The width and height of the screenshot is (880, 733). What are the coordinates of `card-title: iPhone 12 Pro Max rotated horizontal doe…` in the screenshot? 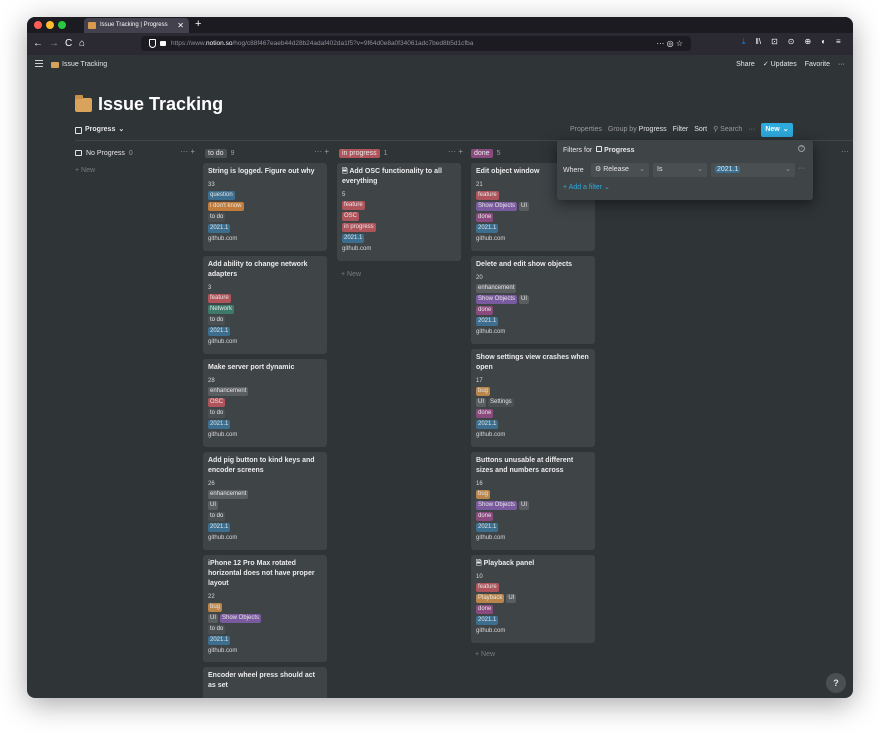 It's located at (261, 573).